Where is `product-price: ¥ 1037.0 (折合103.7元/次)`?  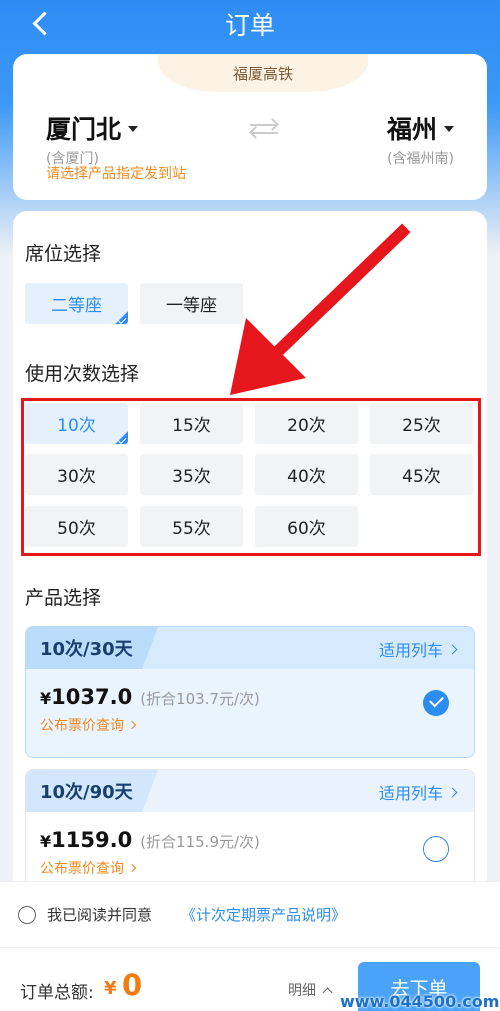 product-price: ¥ 1037.0 (折合103.7元/次) is located at coordinates (150, 697).